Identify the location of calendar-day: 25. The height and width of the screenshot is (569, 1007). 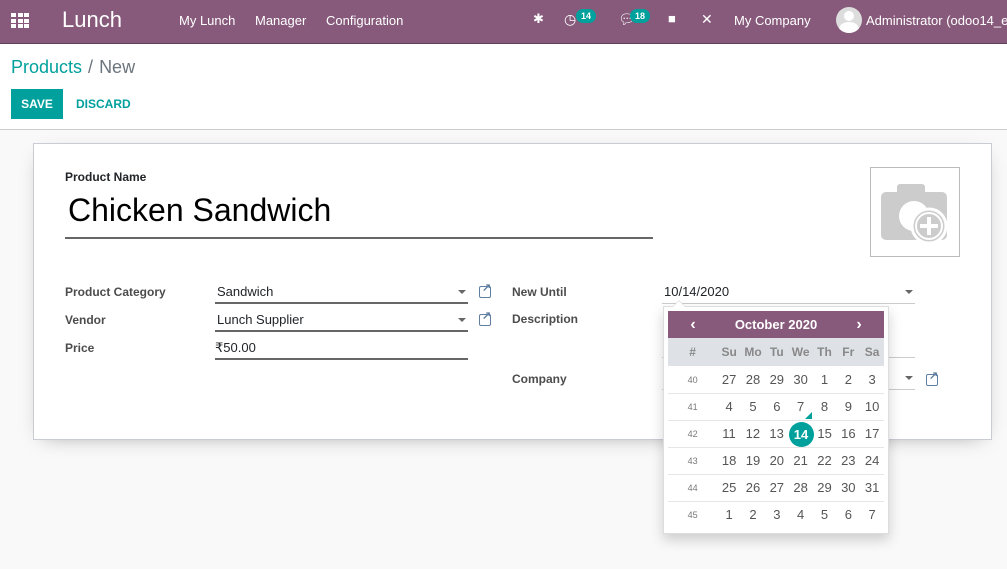
(729, 488).